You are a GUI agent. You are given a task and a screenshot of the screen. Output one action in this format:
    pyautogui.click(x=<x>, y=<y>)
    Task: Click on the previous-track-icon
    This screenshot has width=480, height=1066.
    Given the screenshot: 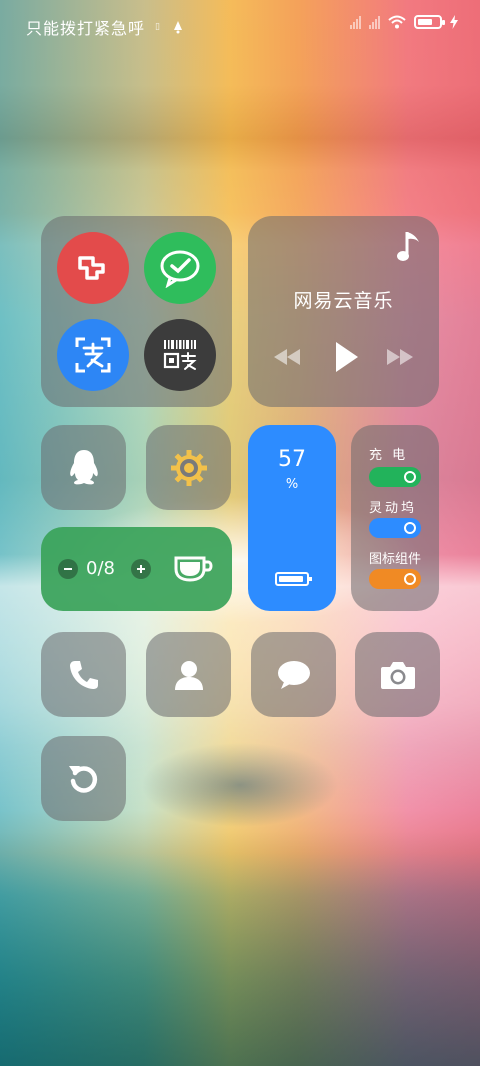 What is the action you would take?
    pyautogui.click(x=287, y=357)
    